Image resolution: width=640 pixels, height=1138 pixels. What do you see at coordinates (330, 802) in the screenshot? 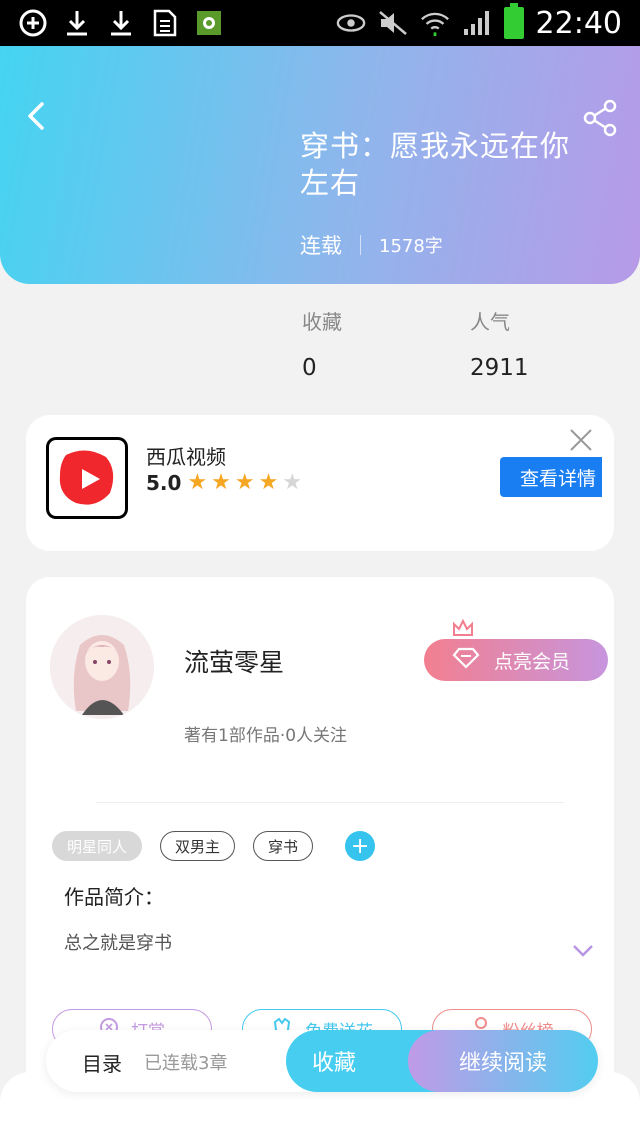
I see `divider` at bounding box center [330, 802].